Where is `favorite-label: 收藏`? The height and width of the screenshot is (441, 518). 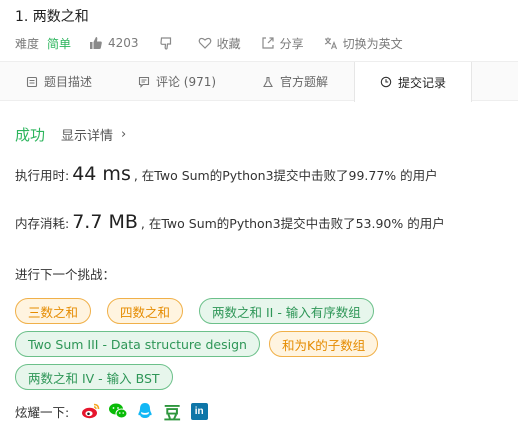 favorite-label: 收藏 is located at coordinates (228, 43).